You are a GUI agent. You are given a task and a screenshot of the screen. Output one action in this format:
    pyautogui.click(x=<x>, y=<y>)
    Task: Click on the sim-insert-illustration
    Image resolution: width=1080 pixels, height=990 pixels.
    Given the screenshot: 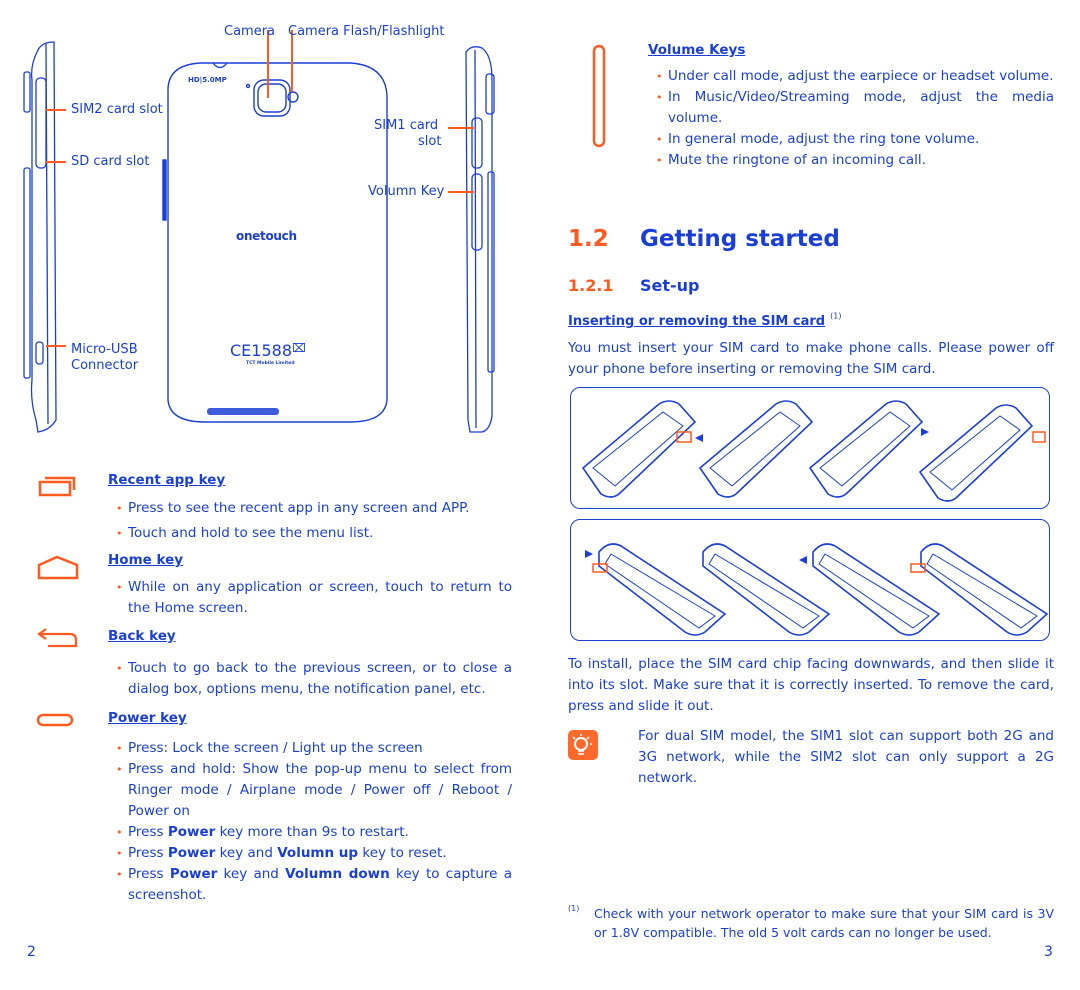 What is the action you would take?
    pyautogui.click(x=810, y=448)
    